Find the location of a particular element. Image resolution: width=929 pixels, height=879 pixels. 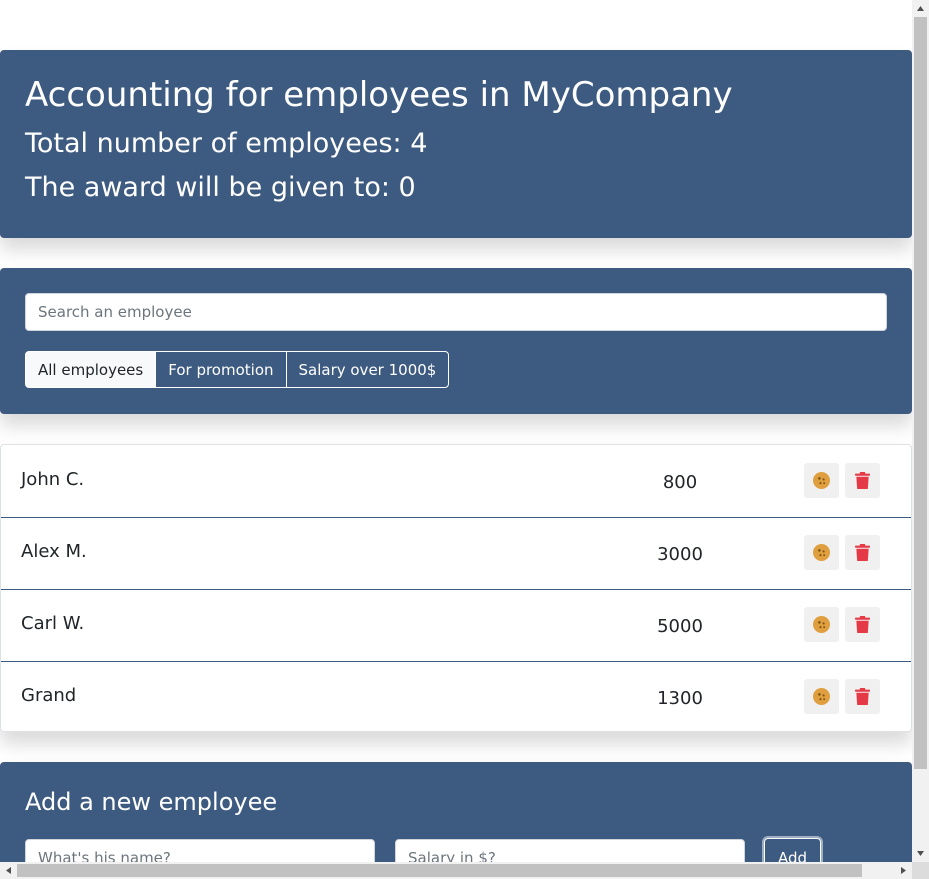

list-item: Alex M. 3000 is located at coordinates (456, 553).